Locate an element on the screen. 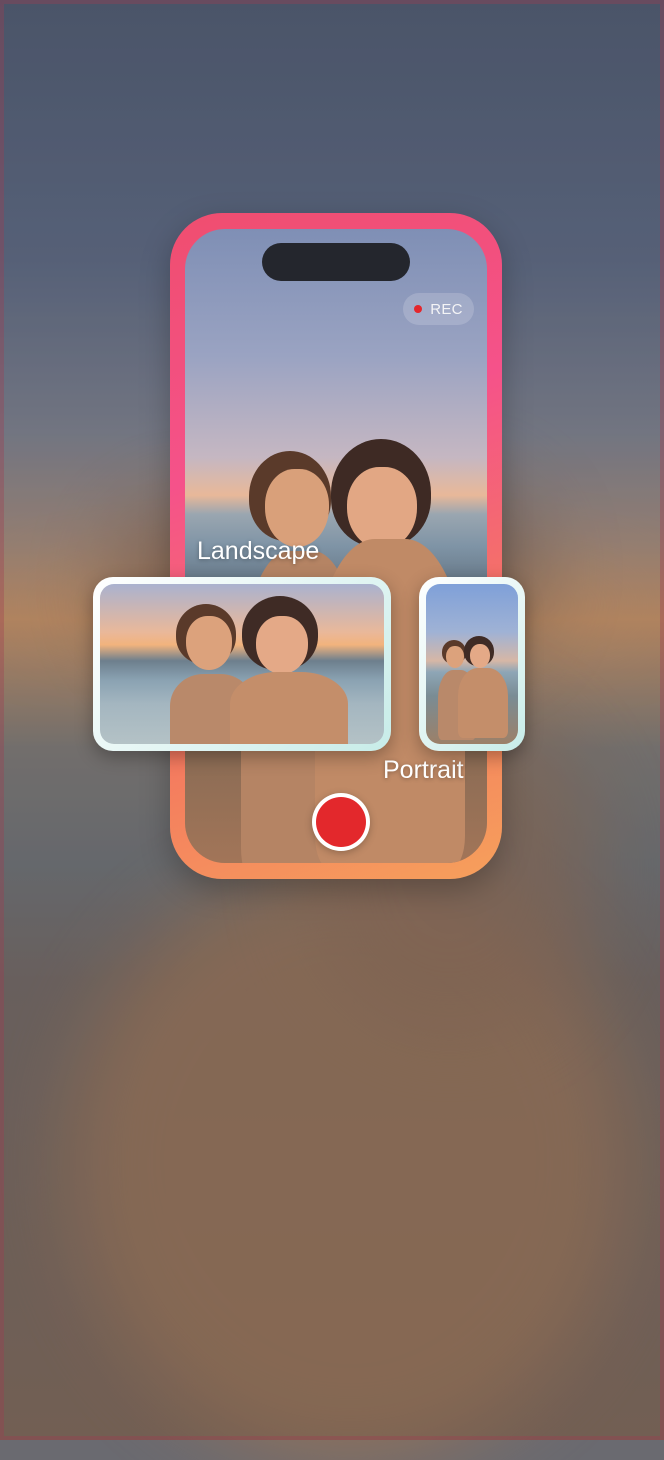 The image size is (664, 1460). portrait-preview-image is located at coordinates (472, 664).